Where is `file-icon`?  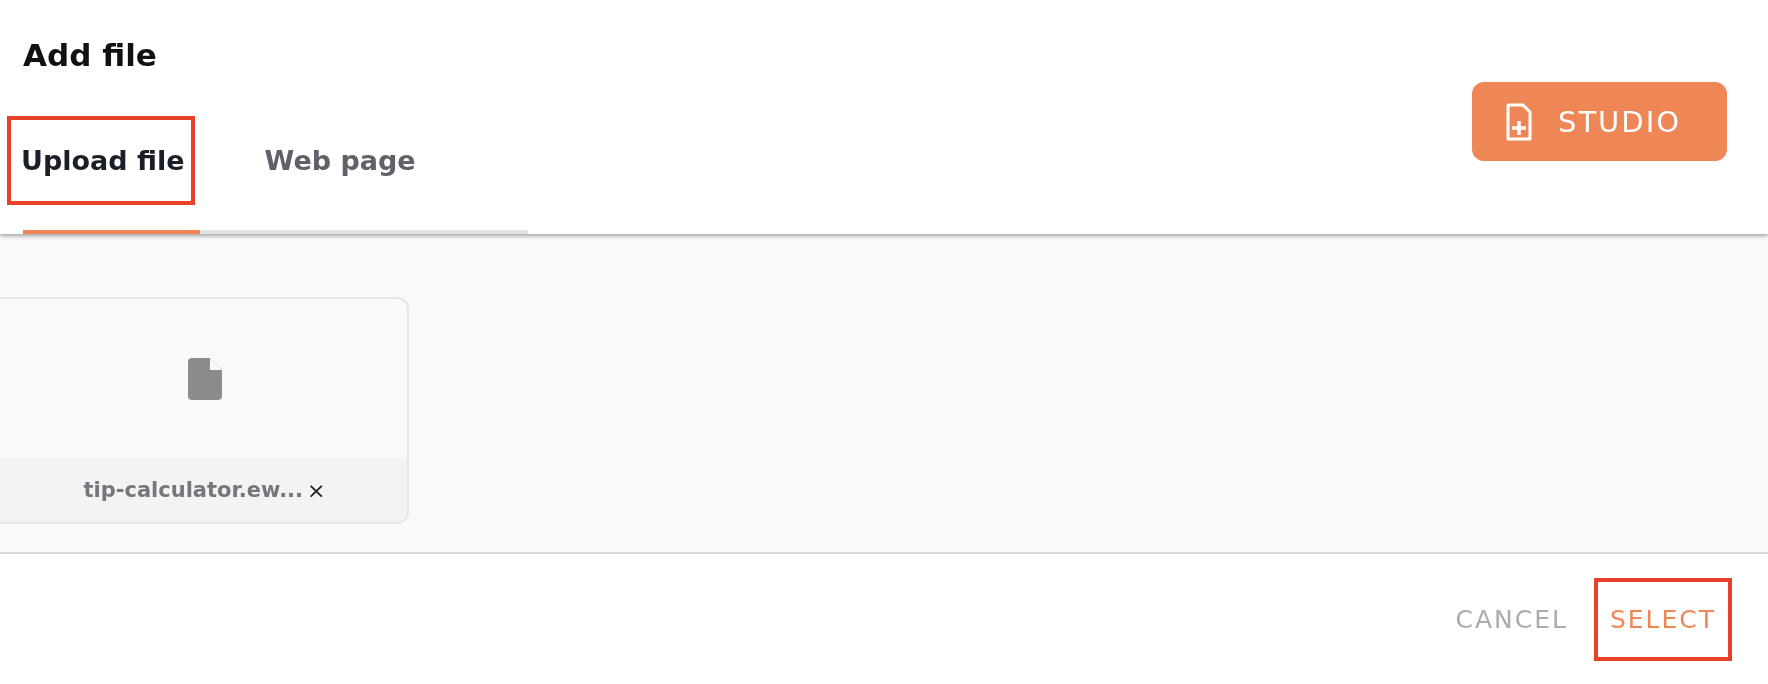
file-icon is located at coordinates (204, 378).